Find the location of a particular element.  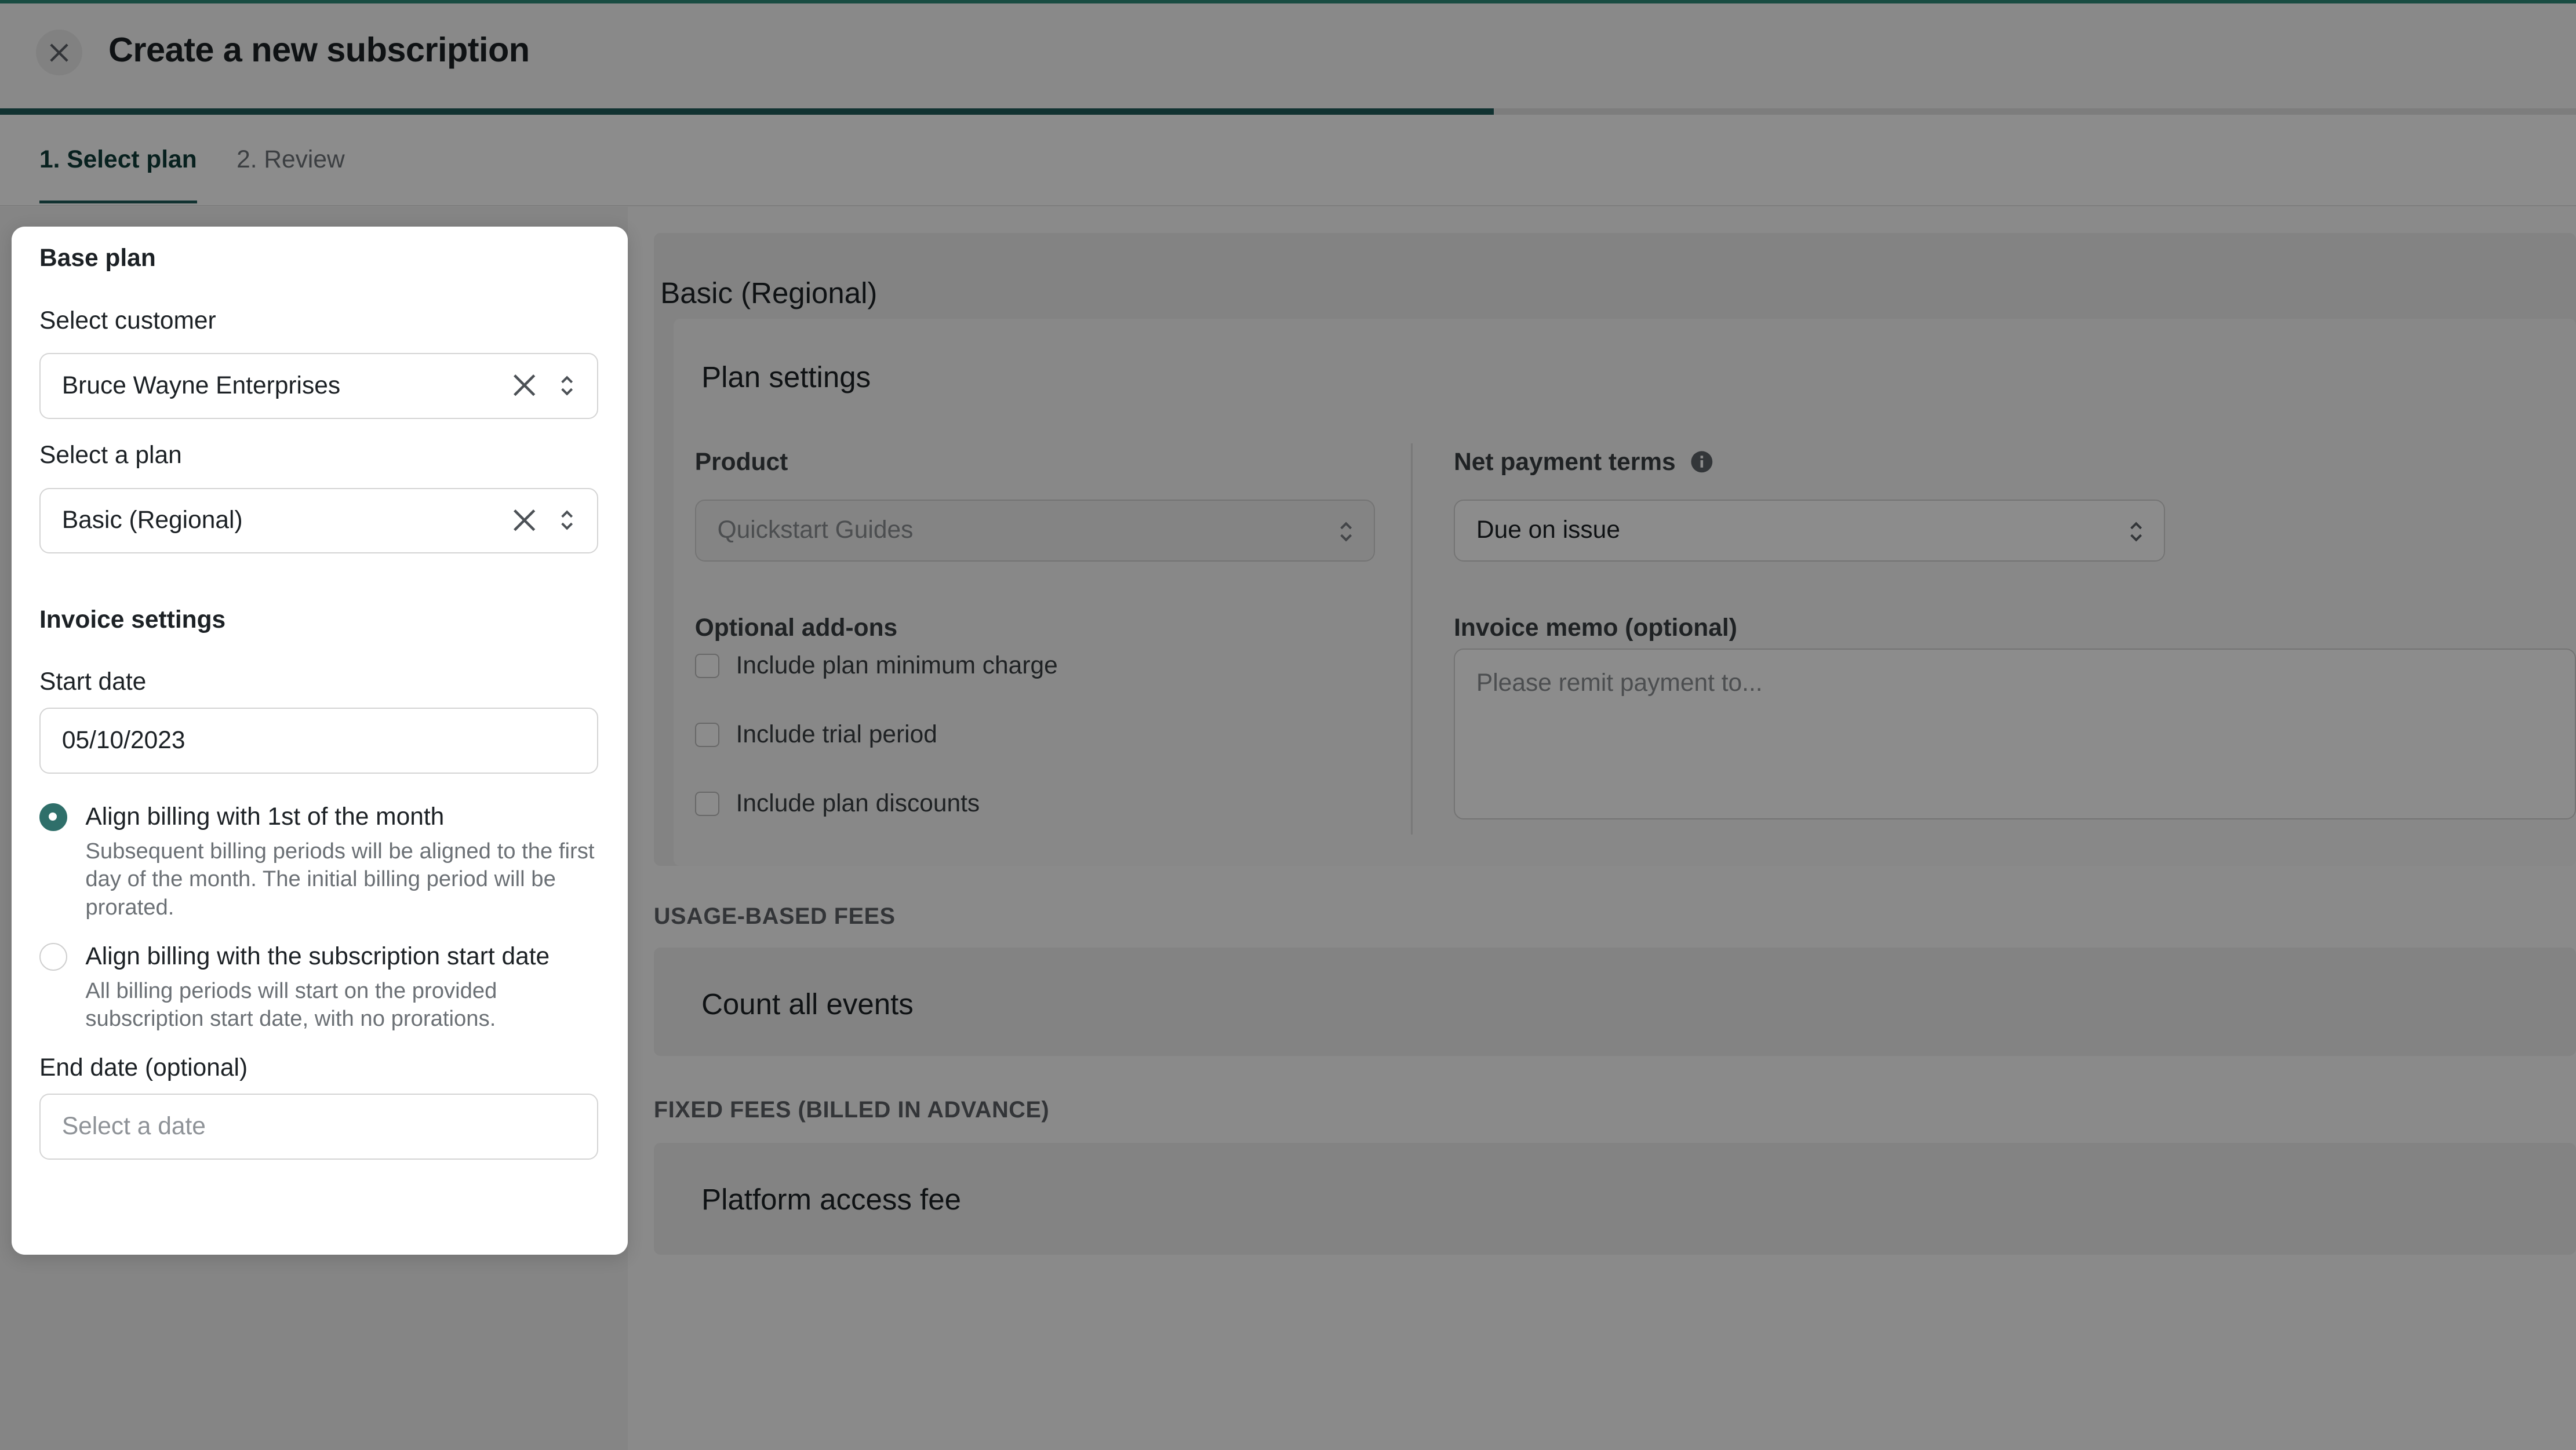

invoice-settings-title: Invoice settings is located at coordinates (132, 619).